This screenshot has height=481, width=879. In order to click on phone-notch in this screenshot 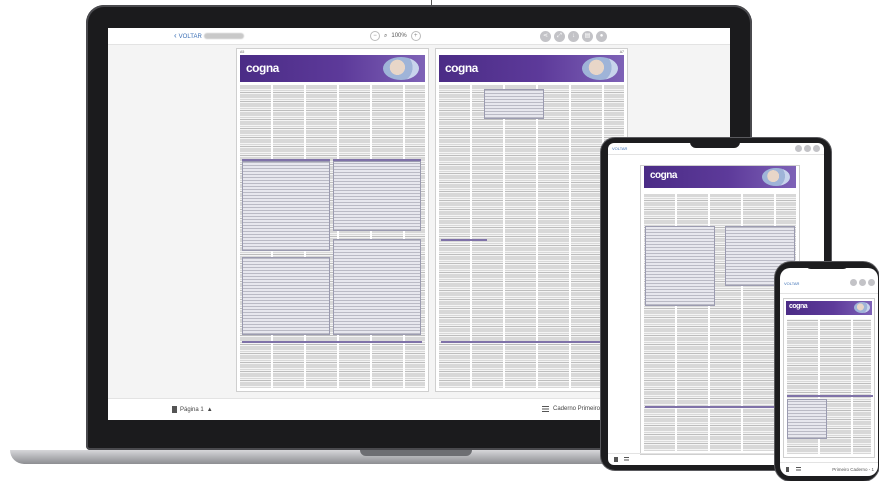, I will do `click(827, 265)`.